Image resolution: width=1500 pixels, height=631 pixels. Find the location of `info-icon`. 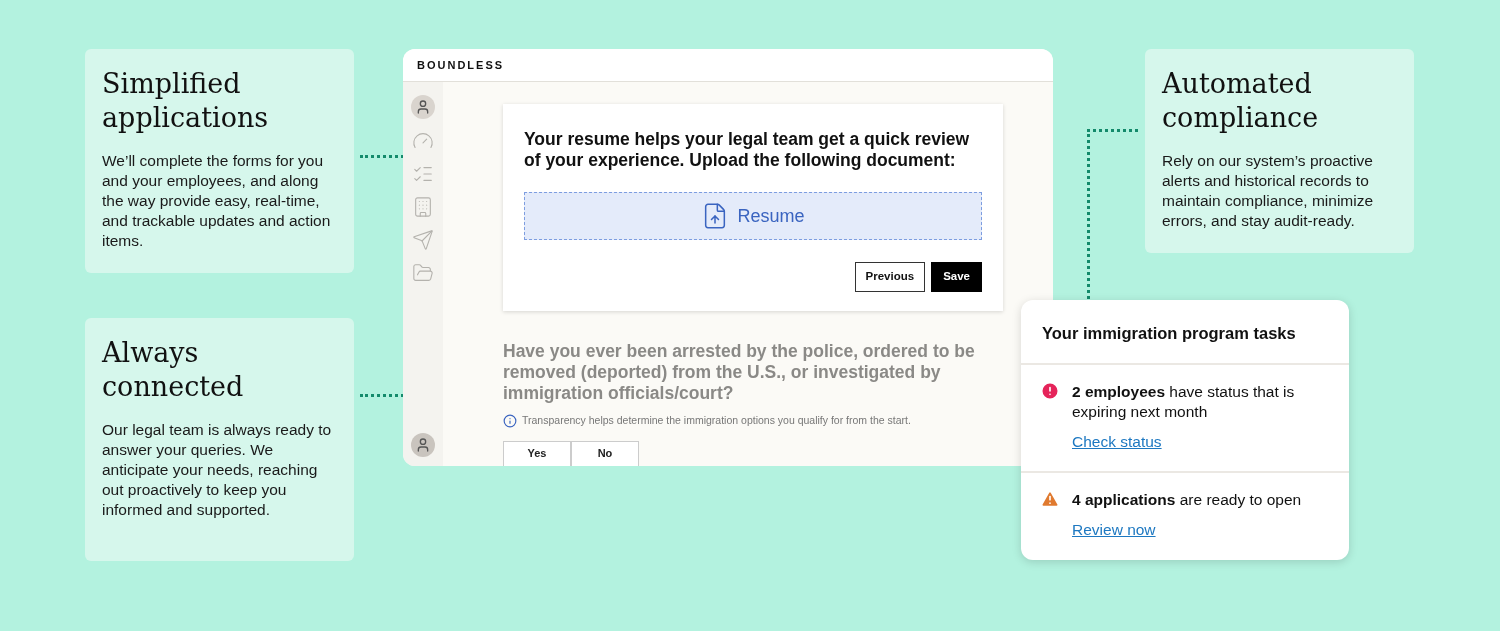

info-icon is located at coordinates (510, 420).